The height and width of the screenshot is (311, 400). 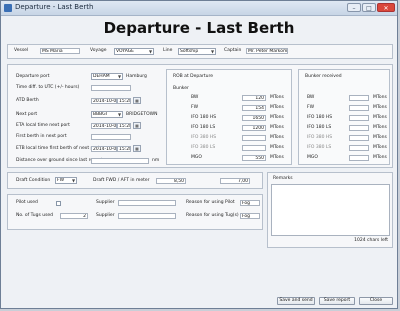 I want to click on time-diff-label: Time diff. to UTC (+/- hours), so click(x=48, y=87).